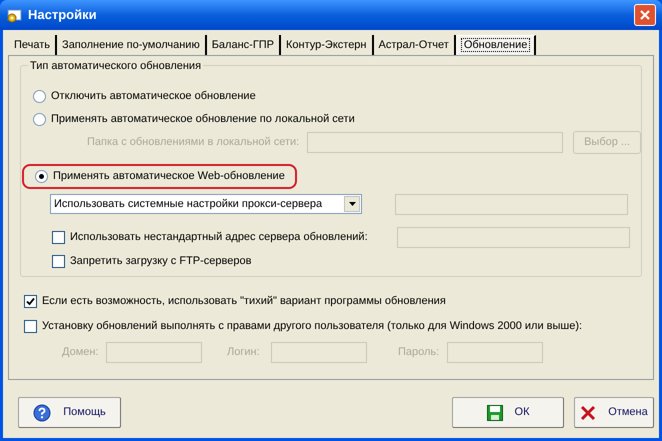 The height and width of the screenshot is (441, 662). Describe the element at coordinates (153, 96) in the screenshot. I see `radio-label: Отключить автоматическое обновление` at that location.